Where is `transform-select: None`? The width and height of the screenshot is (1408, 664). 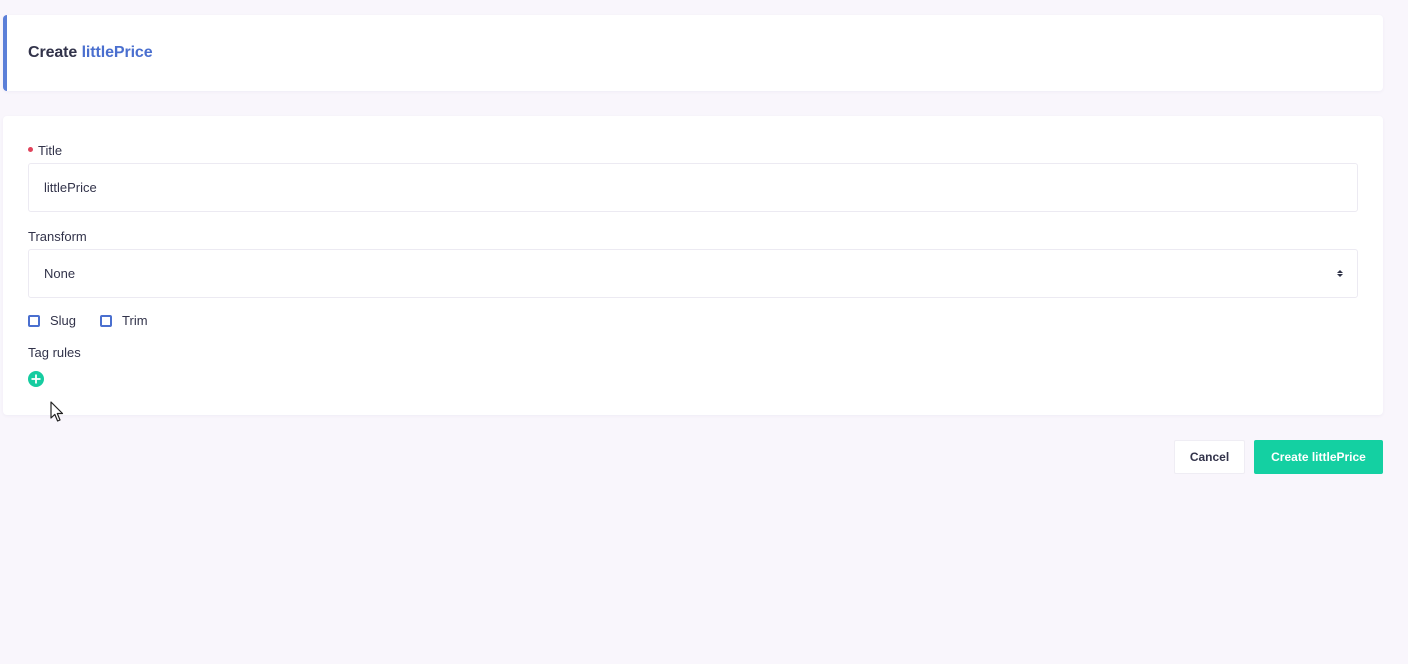
transform-select: None is located at coordinates (693, 273).